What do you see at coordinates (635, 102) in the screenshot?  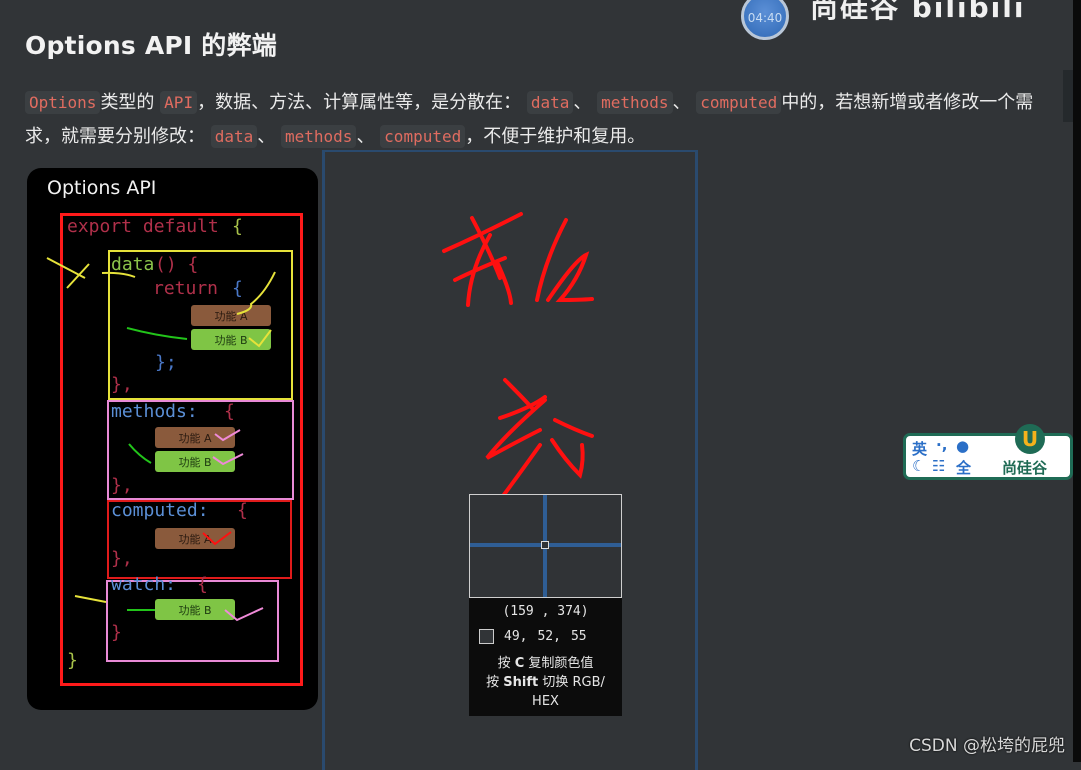 I see `code-methods: methods` at bounding box center [635, 102].